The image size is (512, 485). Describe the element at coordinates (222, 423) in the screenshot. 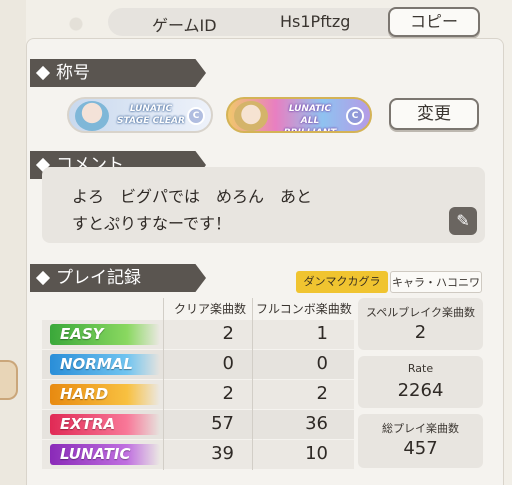

I see `clear-count: 57` at that location.